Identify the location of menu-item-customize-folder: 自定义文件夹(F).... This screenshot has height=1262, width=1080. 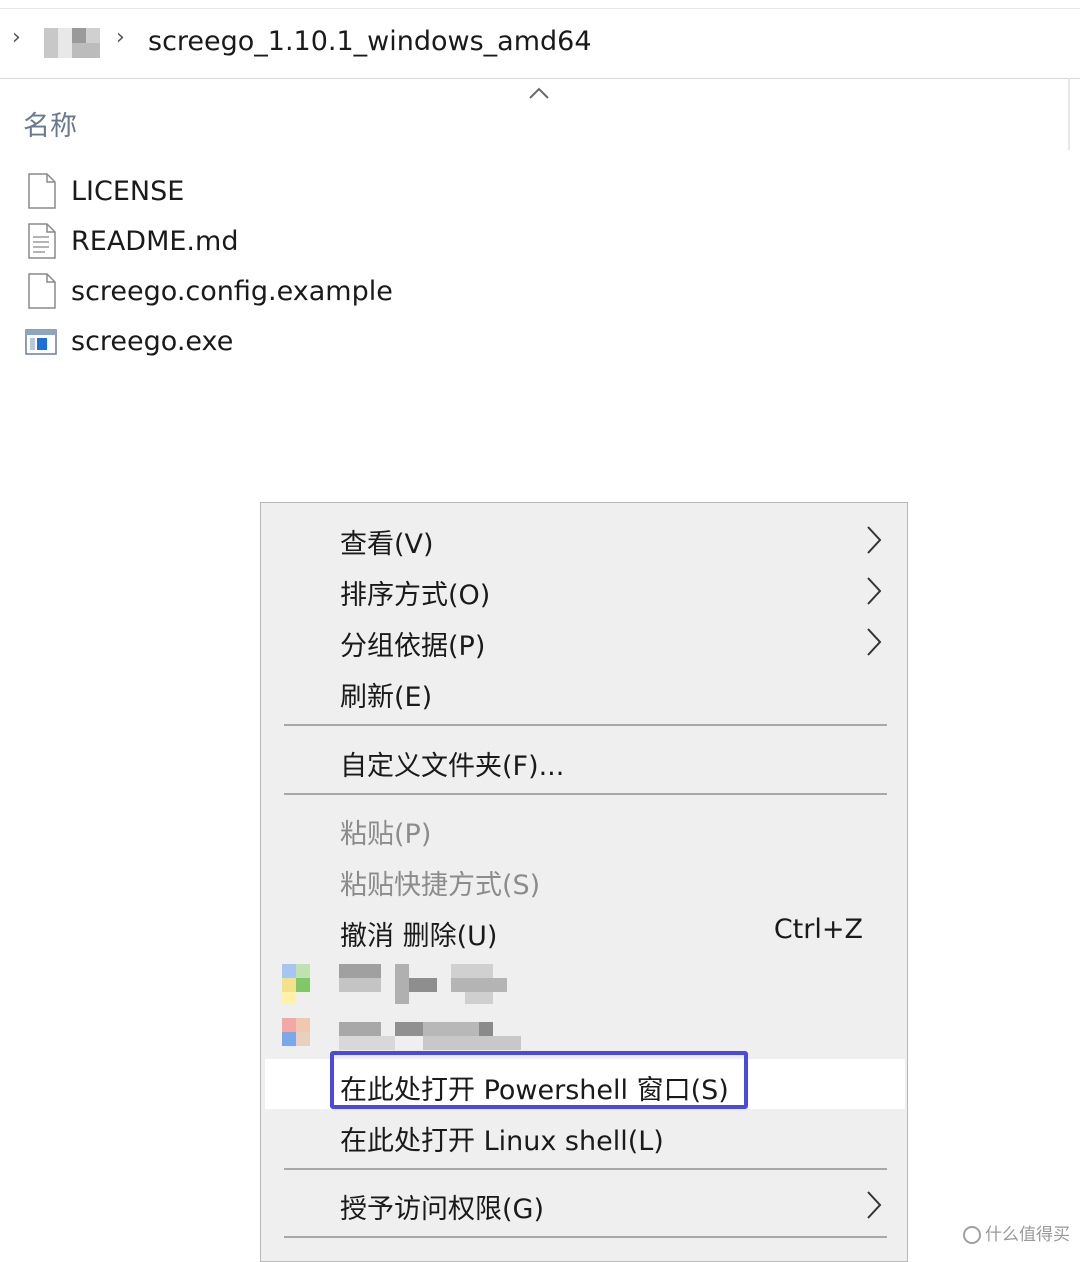
(584, 760).